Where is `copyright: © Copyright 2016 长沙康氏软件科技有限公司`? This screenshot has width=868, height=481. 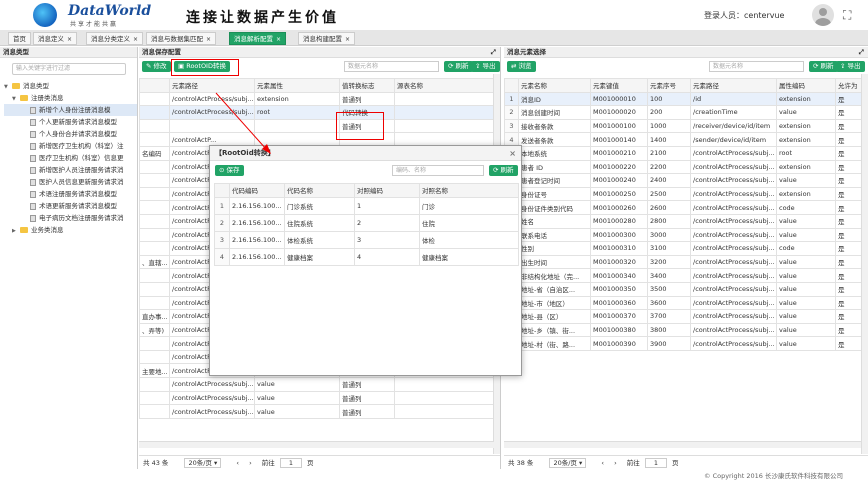 copyright: © Copyright 2016 长沙康氏软件科技有限公司 is located at coordinates (774, 476).